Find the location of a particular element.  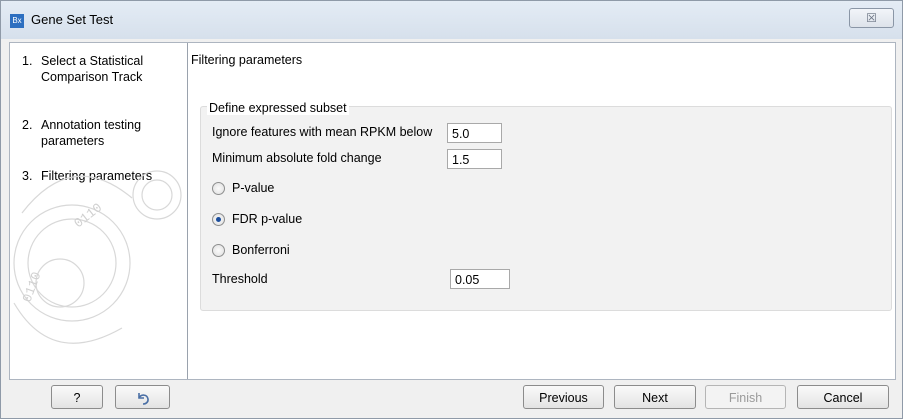

cancel-button: Cancel is located at coordinates (843, 397).